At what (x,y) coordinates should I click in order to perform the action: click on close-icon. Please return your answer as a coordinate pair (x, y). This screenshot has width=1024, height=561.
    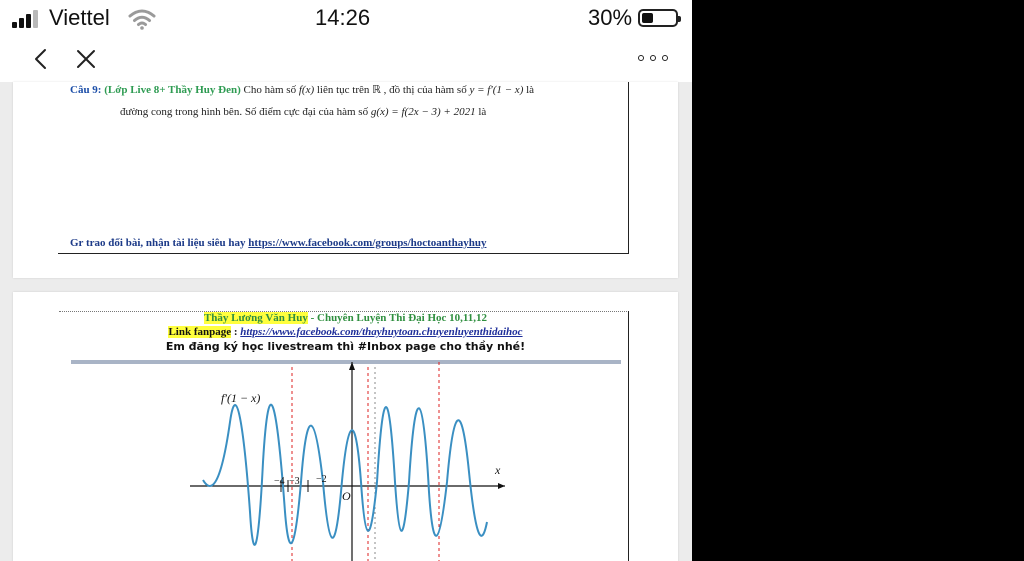
    Looking at the image, I should click on (86, 59).